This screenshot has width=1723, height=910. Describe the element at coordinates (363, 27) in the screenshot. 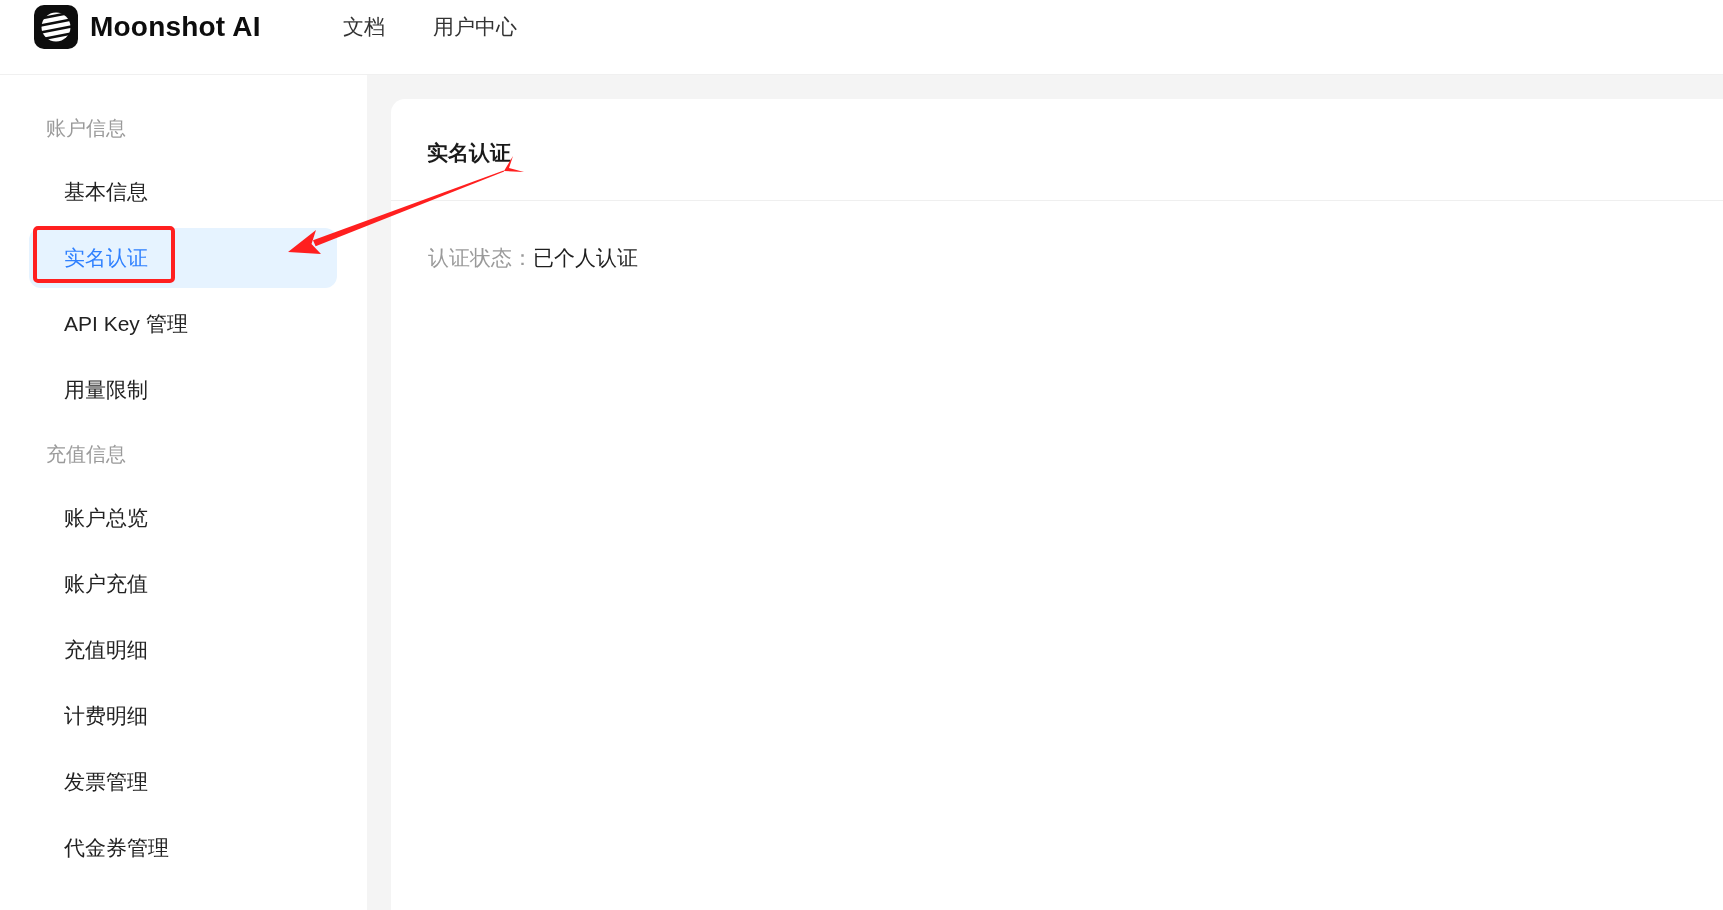

I see `nav-link: 文档` at that location.